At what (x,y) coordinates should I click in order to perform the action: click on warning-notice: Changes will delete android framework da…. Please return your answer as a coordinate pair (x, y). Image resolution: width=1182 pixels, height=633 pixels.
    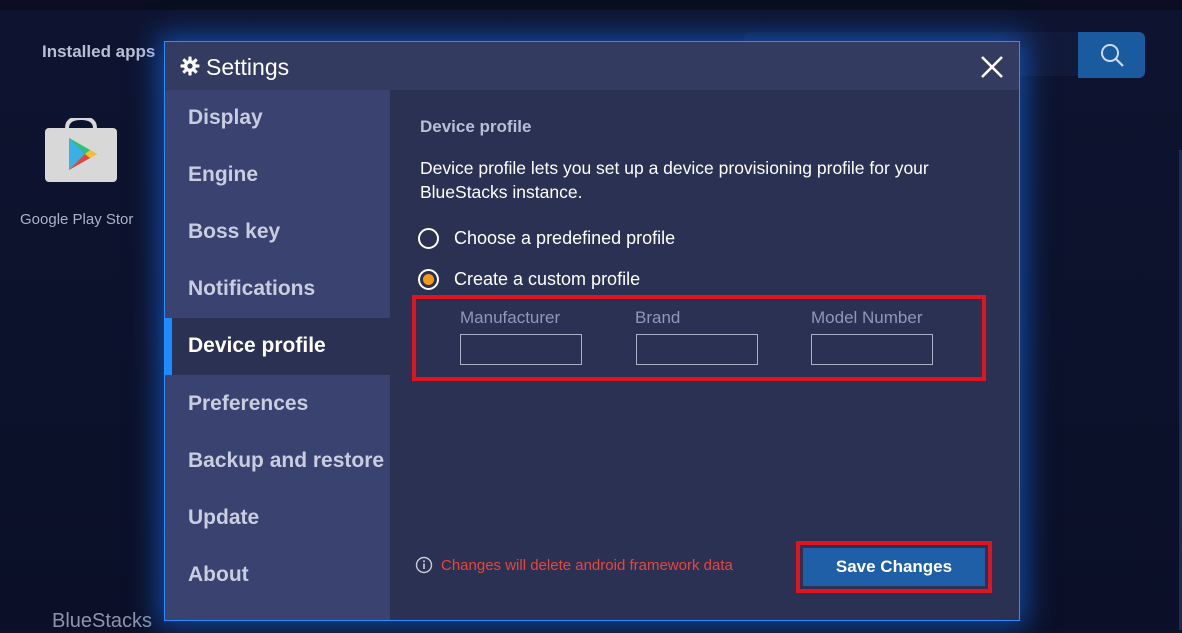
    Looking at the image, I should click on (574, 565).